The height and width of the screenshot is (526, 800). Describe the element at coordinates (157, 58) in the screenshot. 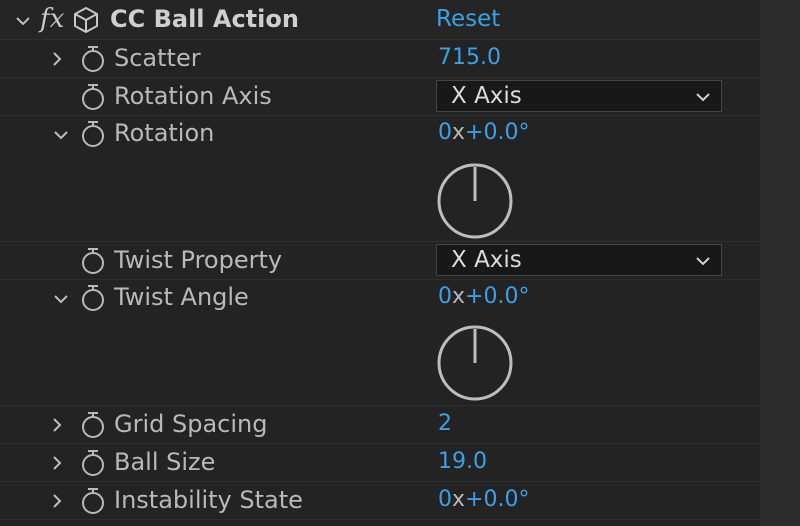

I see `property-label: Scatter` at that location.